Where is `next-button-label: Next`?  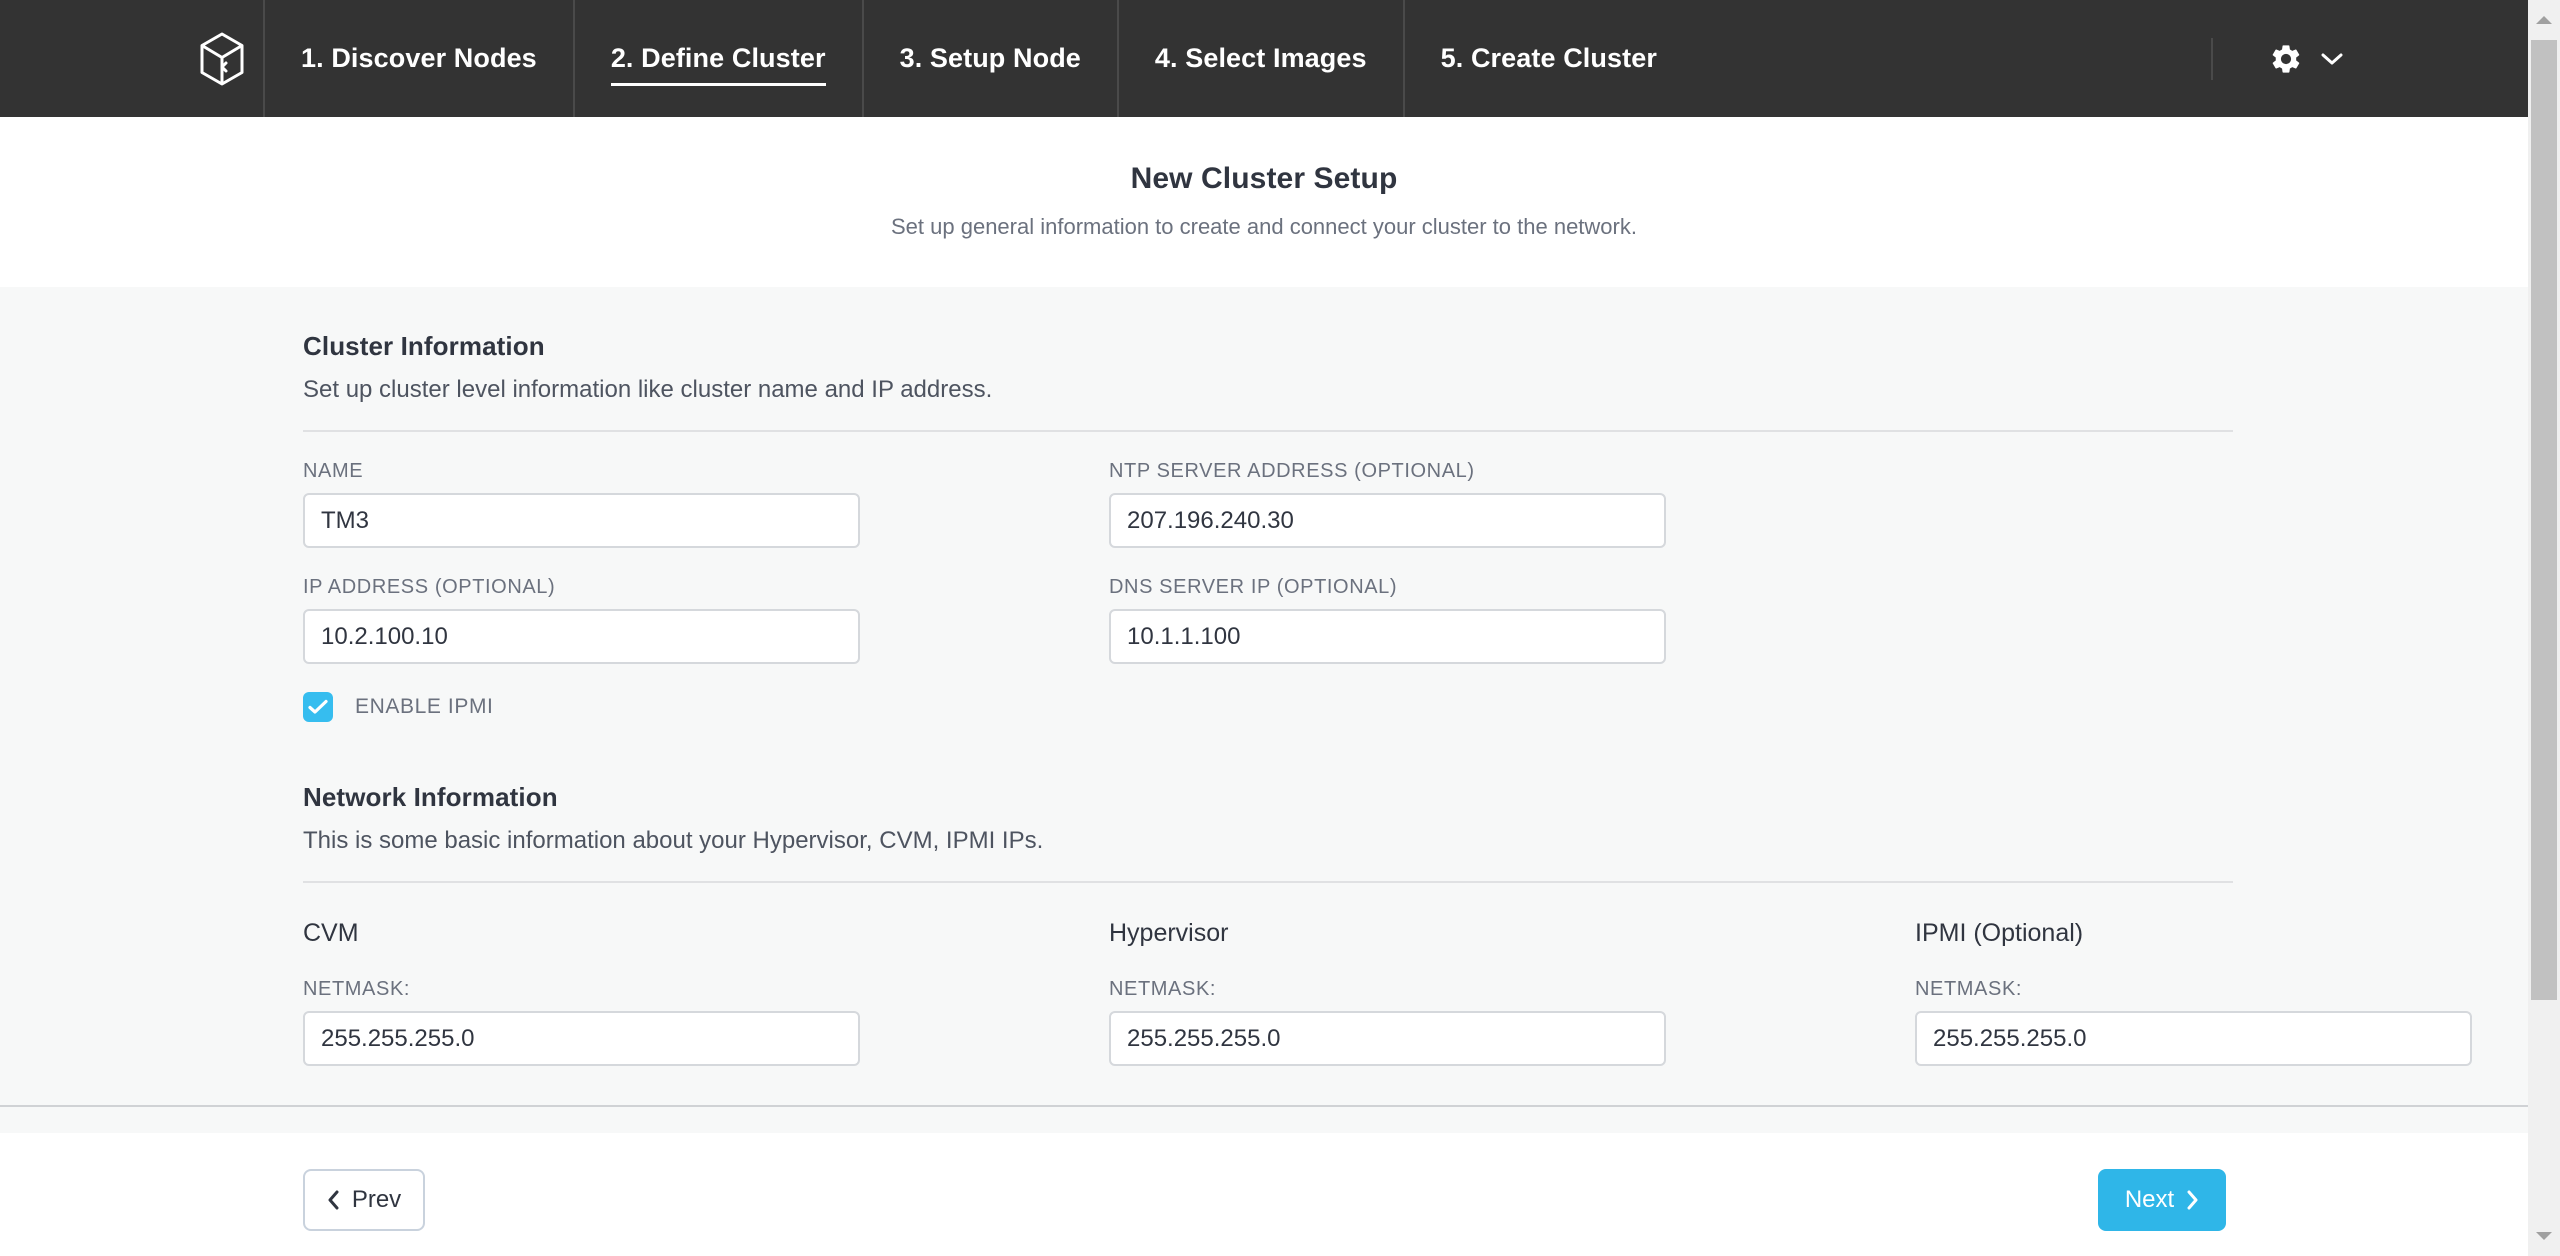
next-button-label: Next is located at coordinates (2149, 1199).